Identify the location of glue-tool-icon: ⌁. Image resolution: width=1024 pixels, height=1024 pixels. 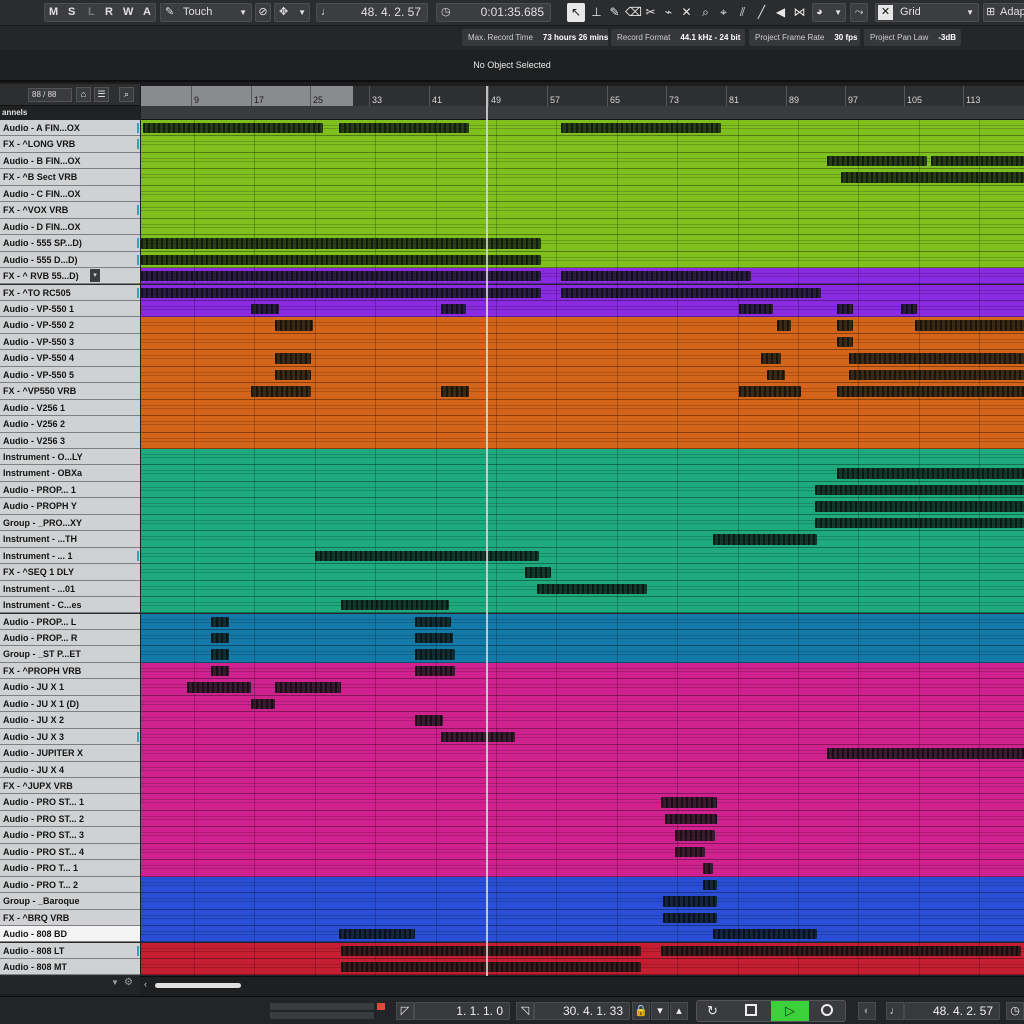
(668, 12).